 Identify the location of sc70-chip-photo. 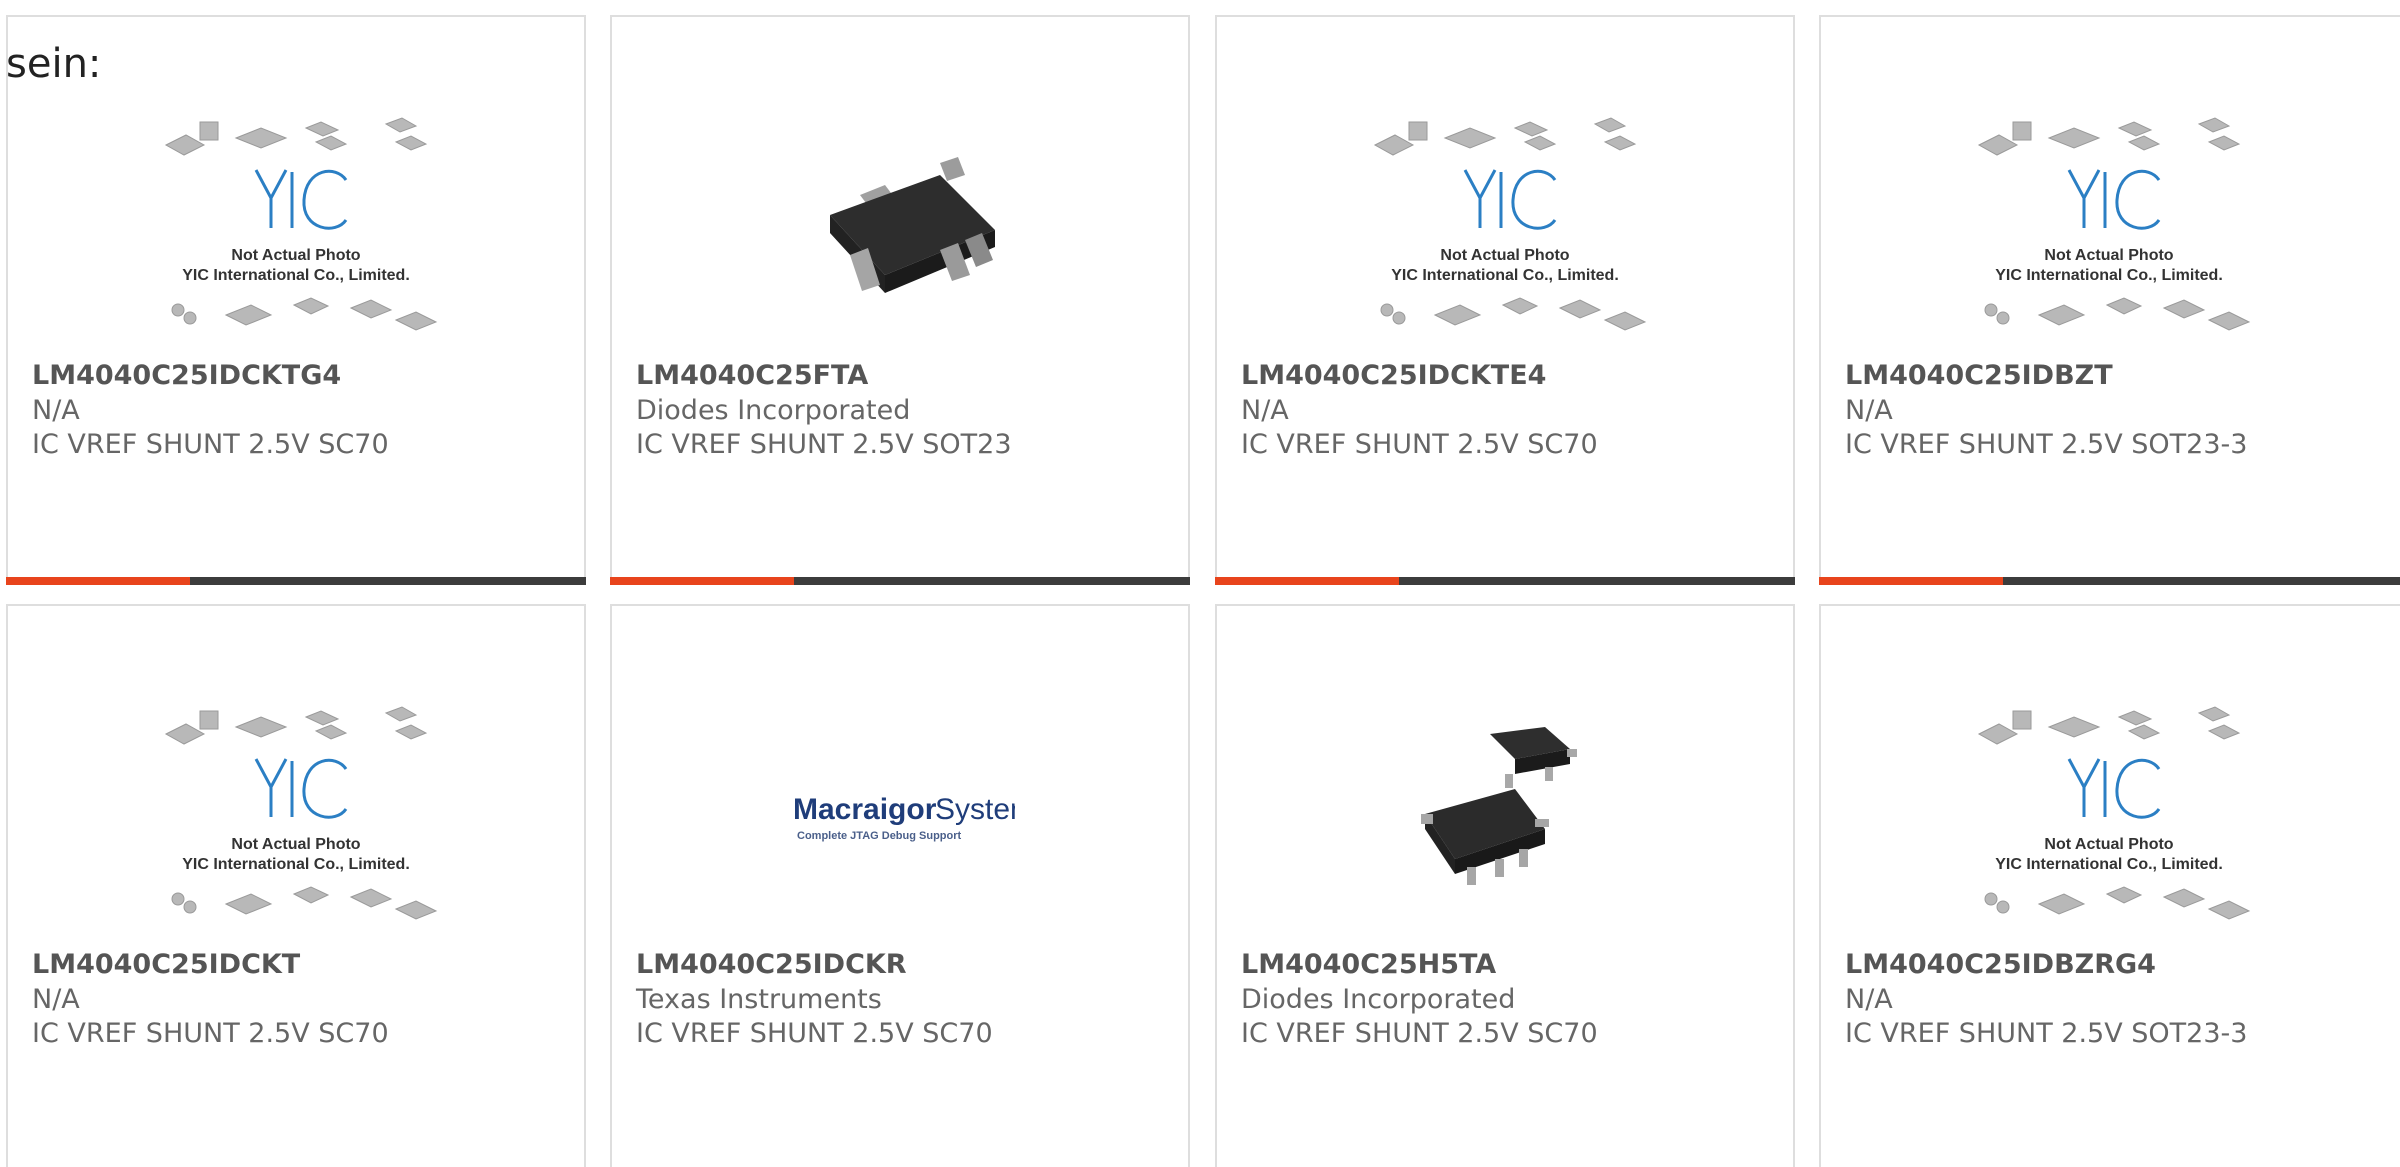
(1499, 805).